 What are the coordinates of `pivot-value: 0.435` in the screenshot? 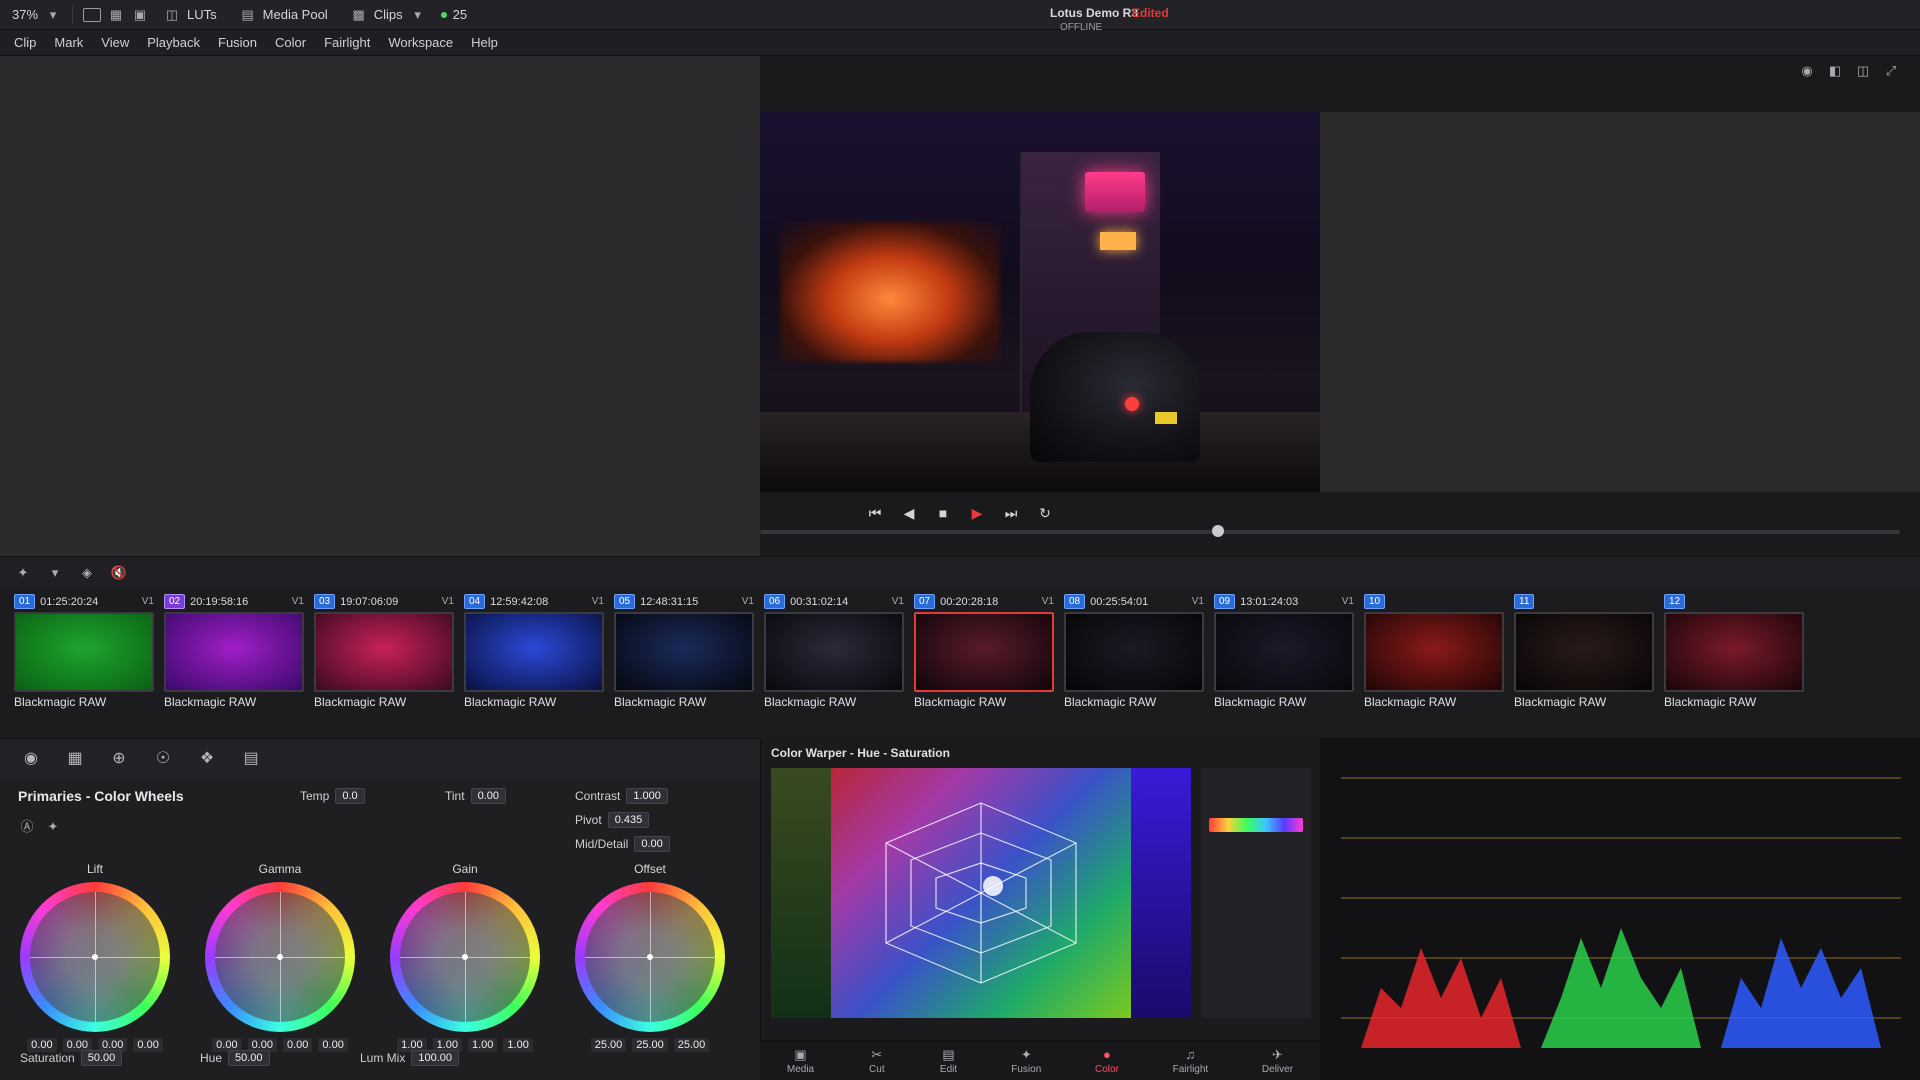 It's located at (628, 820).